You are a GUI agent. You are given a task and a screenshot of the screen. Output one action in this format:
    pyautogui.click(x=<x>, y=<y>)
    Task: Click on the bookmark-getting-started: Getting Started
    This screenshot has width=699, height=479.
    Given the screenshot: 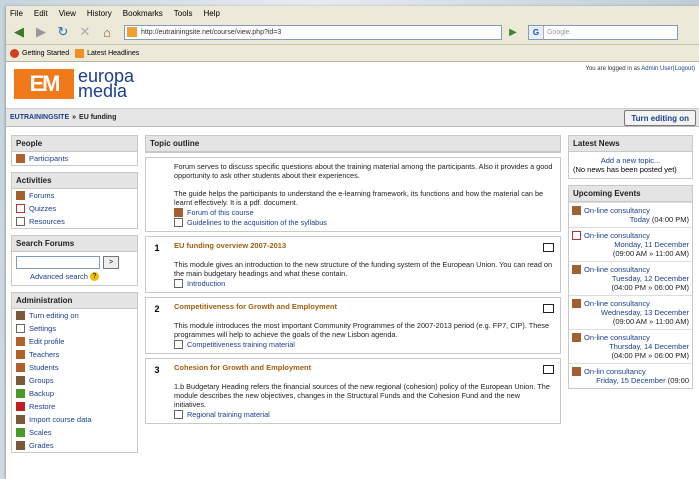 What is the action you would take?
    pyautogui.click(x=39, y=53)
    